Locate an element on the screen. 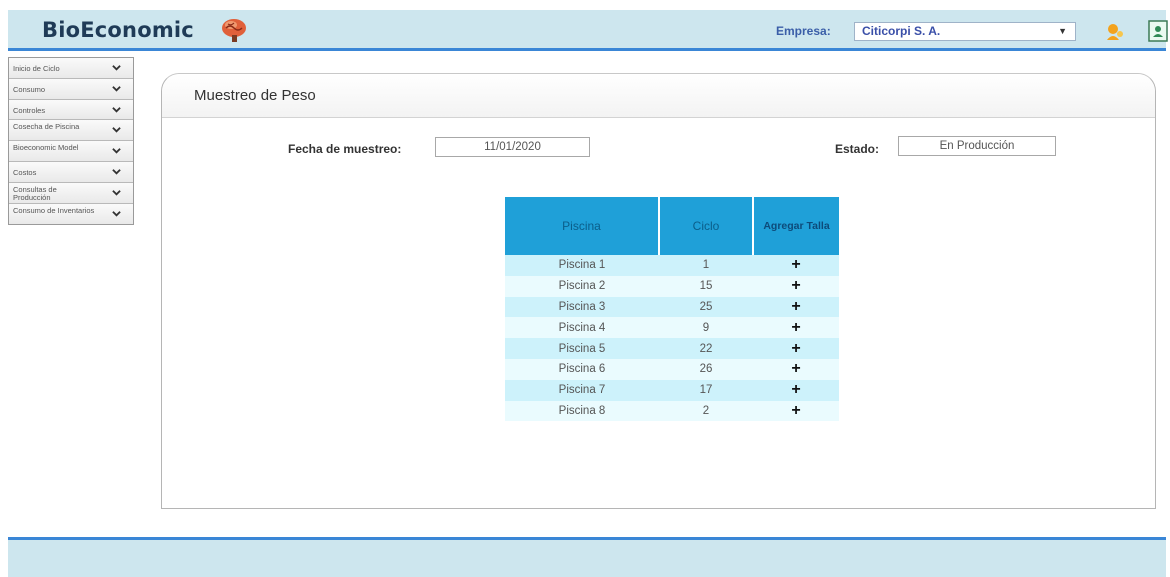 The width and height of the screenshot is (1170, 577). brain-logo-icon is located at coordinates (234, 30).